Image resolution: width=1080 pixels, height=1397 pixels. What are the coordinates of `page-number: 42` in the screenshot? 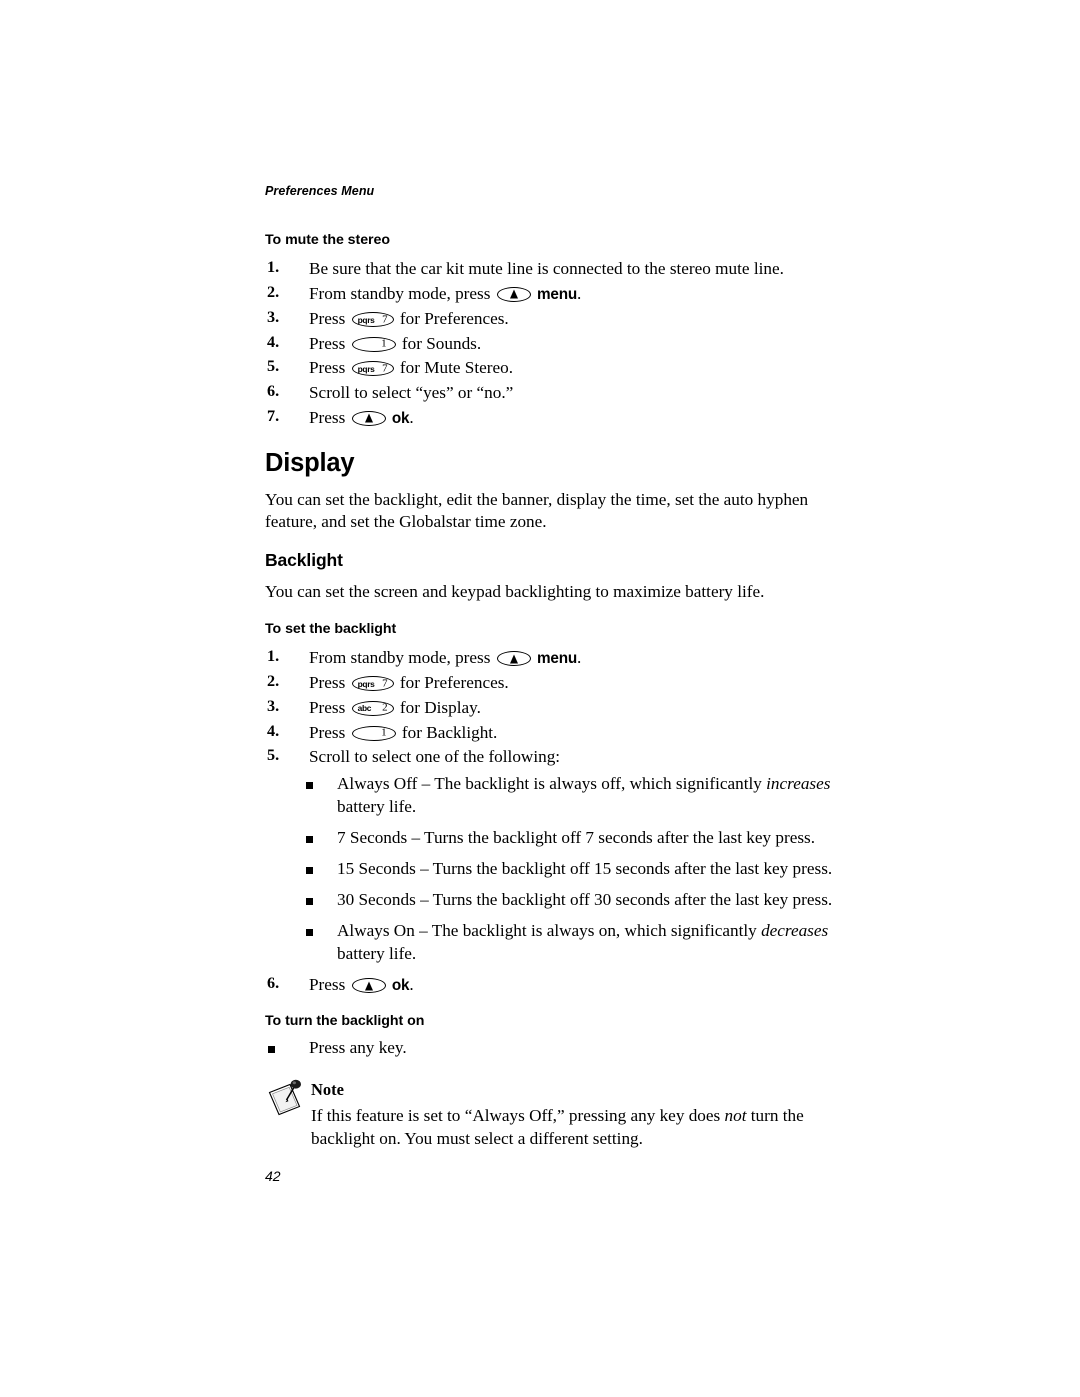 It's located at (273, 1176).